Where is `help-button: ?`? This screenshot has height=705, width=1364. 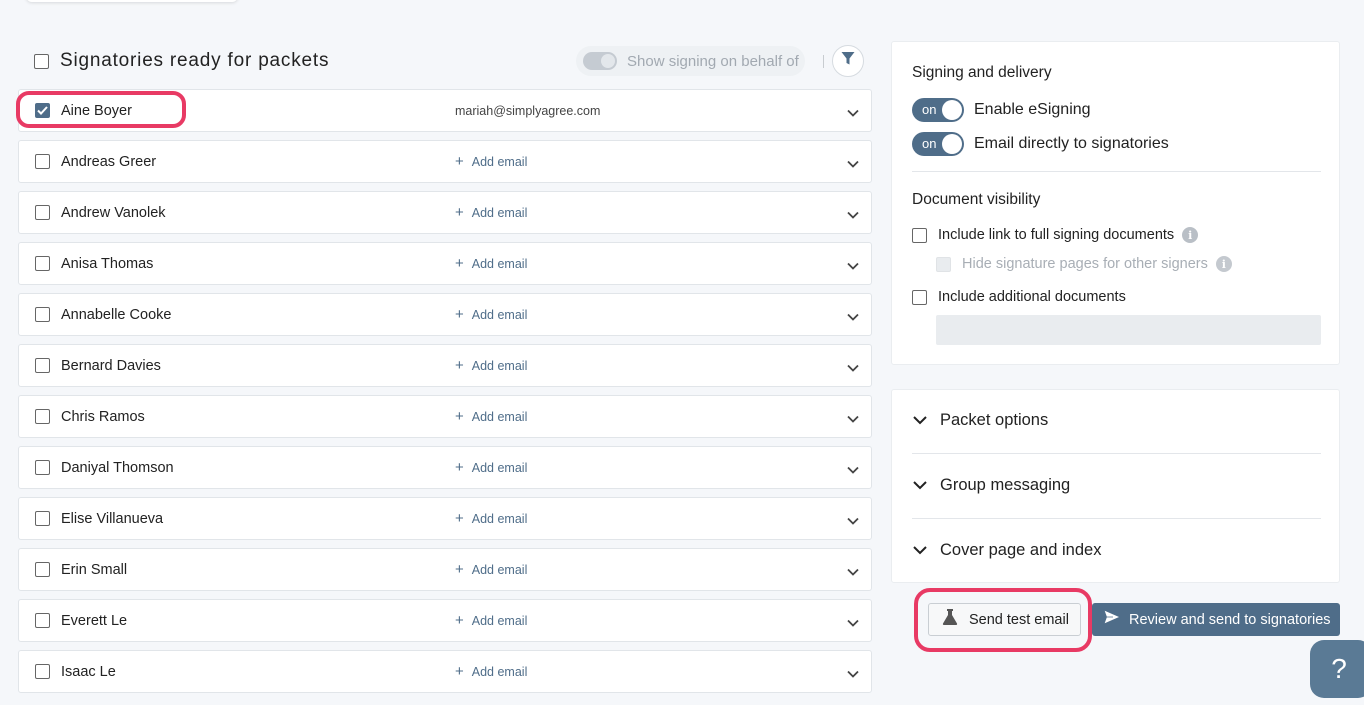
help-button: ? is located at coordinates (1337, 669).